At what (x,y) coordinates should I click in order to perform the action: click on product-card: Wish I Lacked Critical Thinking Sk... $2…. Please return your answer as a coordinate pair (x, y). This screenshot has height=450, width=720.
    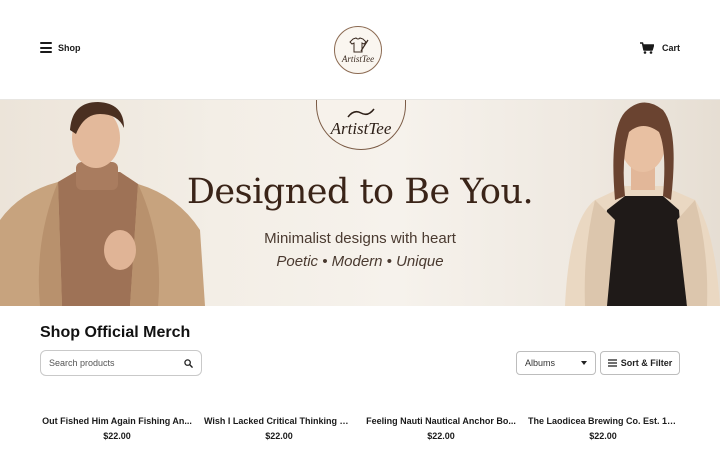
    Looking at the image, I should click on (279, 428).